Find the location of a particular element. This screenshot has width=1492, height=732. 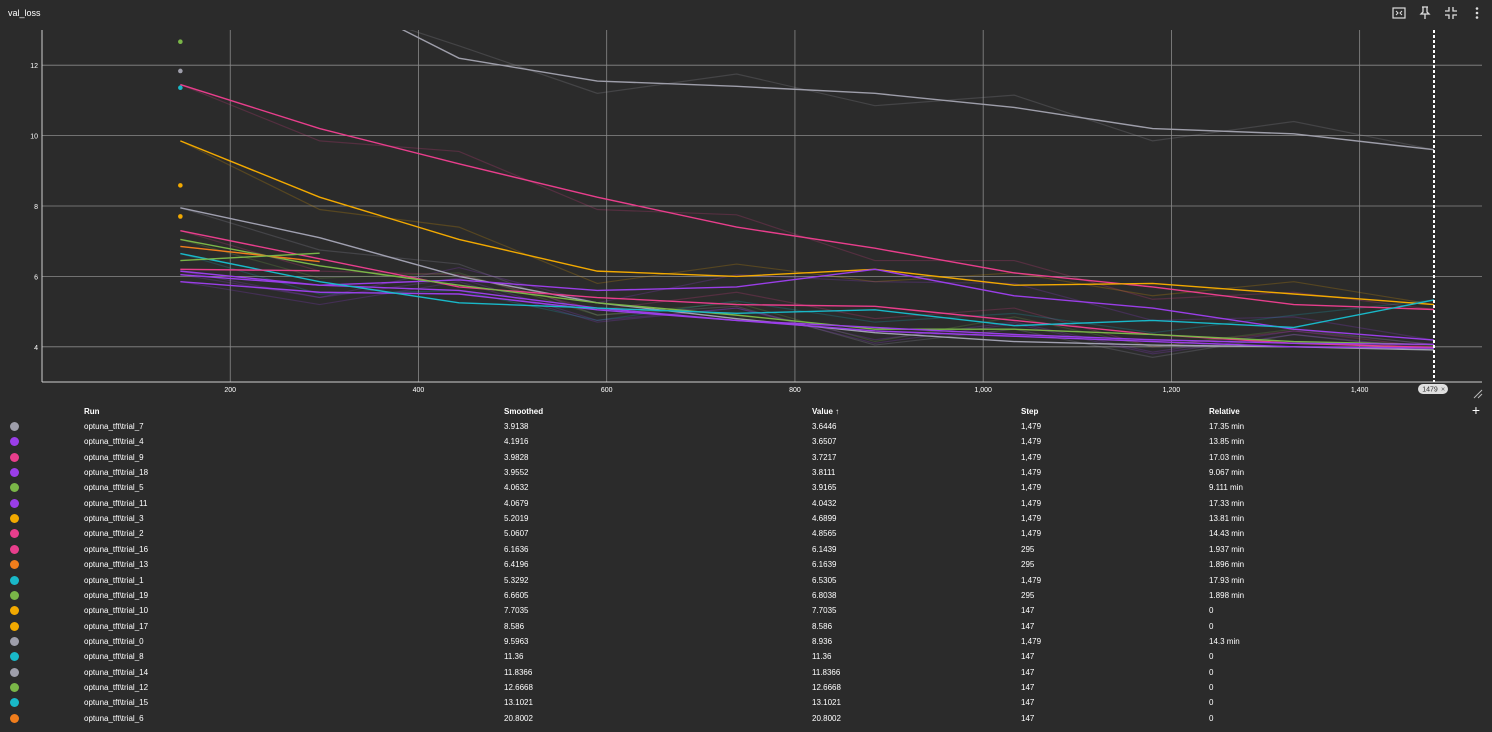

header-step: Step is located at coordinates (1029, 411).